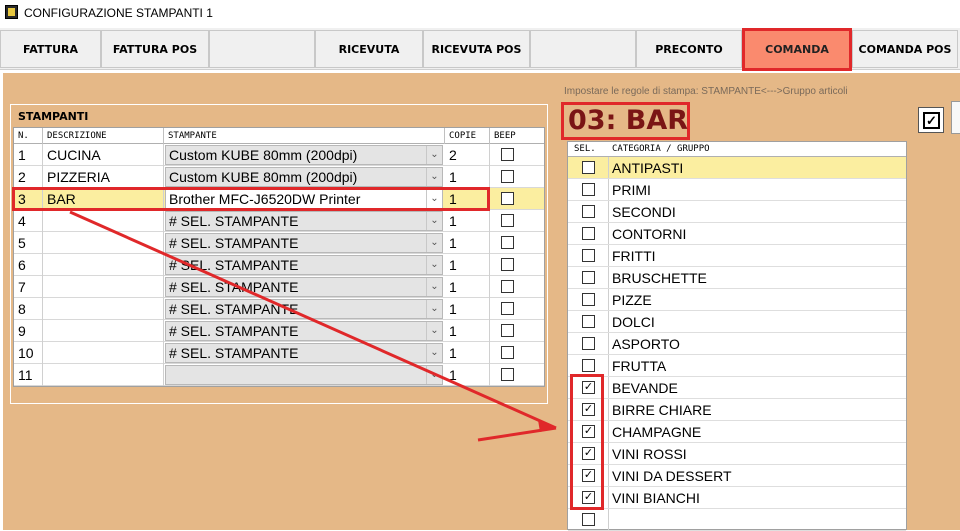 This screenshot has width=960, height=531. What do you see at coordinates (689, 49) in the screenshot?
I see `tab-preconto: PRECONTO` at bounding box center [689, 49].